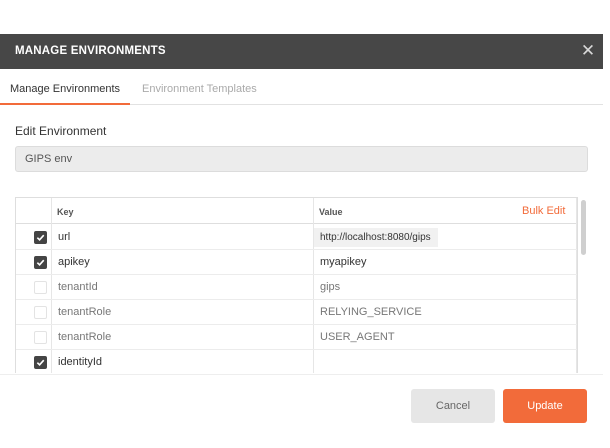  What do you see at coordinates (199, 89) in the screenshot?
I see `tab-environment-templates: Environment Templates` at bounding box center [199, 89].